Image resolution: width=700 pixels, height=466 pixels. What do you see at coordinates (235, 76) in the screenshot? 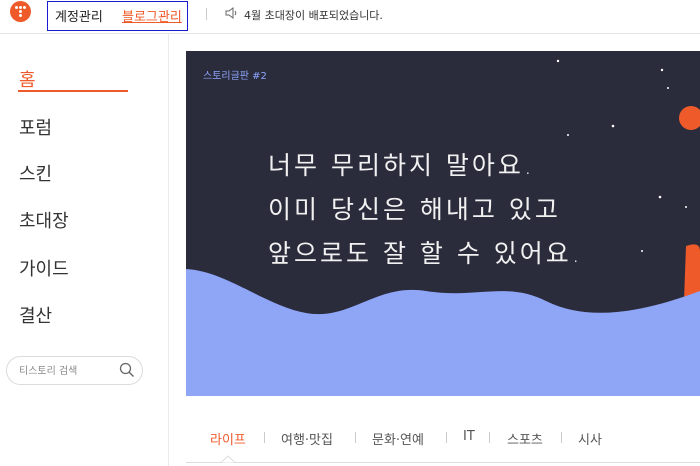
I see `banner-label: 스토리글판 #2` at bounding box center [235, 76].